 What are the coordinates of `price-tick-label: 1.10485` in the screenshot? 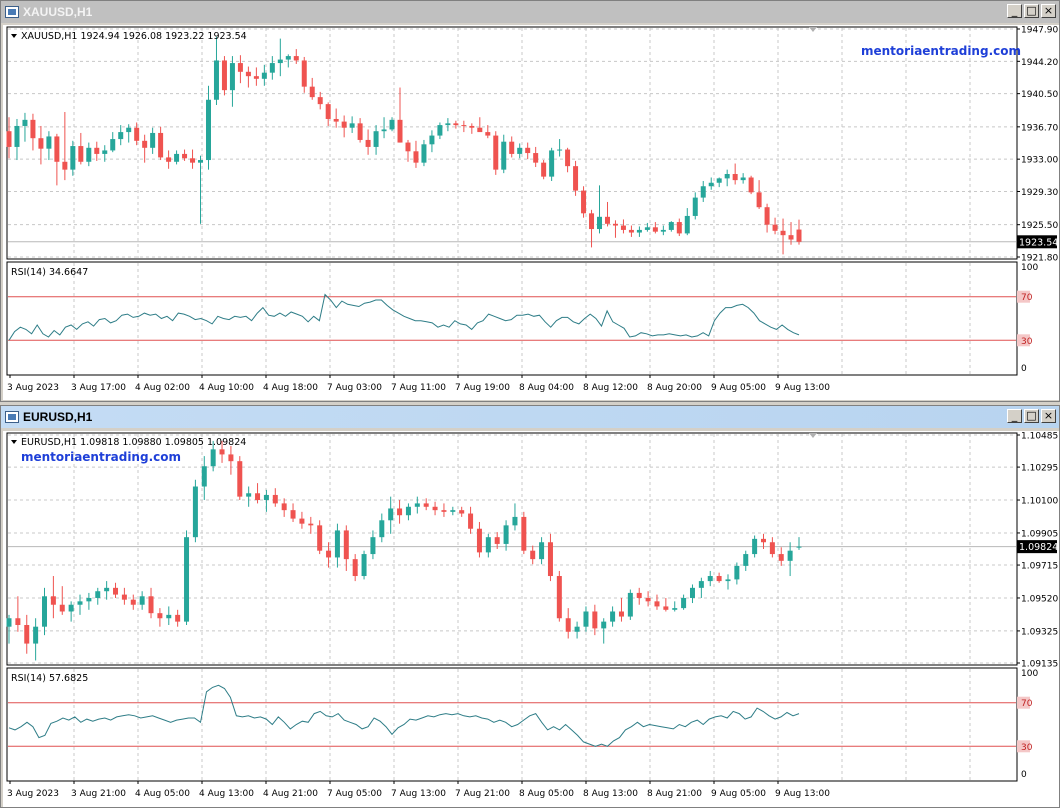 It's located at (1039, 437).